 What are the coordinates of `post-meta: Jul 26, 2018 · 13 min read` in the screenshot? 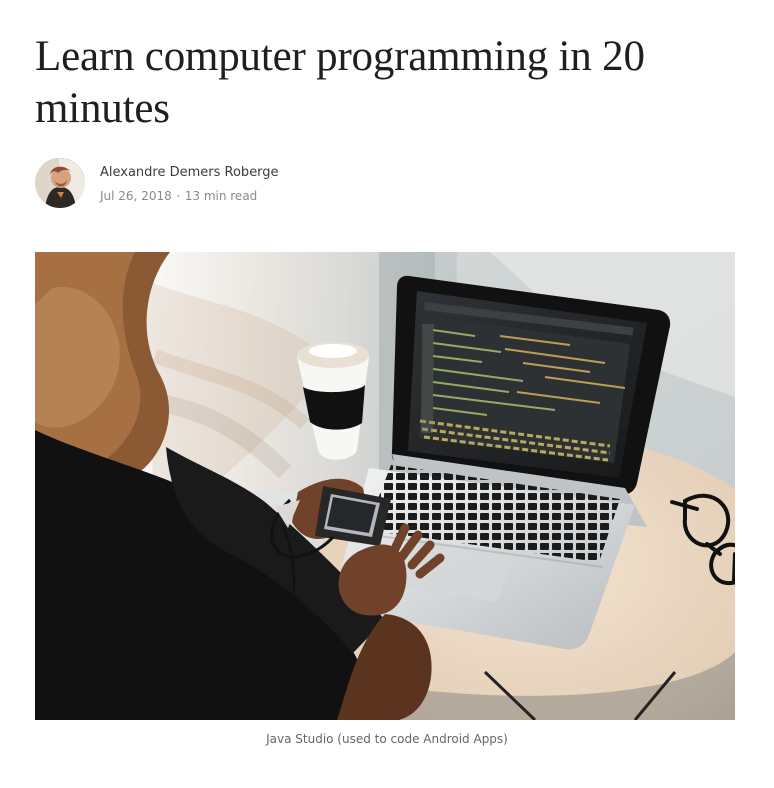 It's located at (178, 196).